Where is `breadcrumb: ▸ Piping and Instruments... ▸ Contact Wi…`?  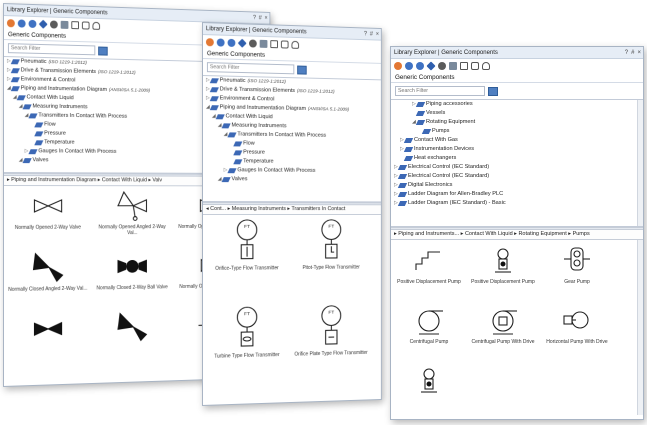 breadcrumb: ▸ Piping and Instruments... ▸ Contact Wi… is located at coordinates (517, 235).